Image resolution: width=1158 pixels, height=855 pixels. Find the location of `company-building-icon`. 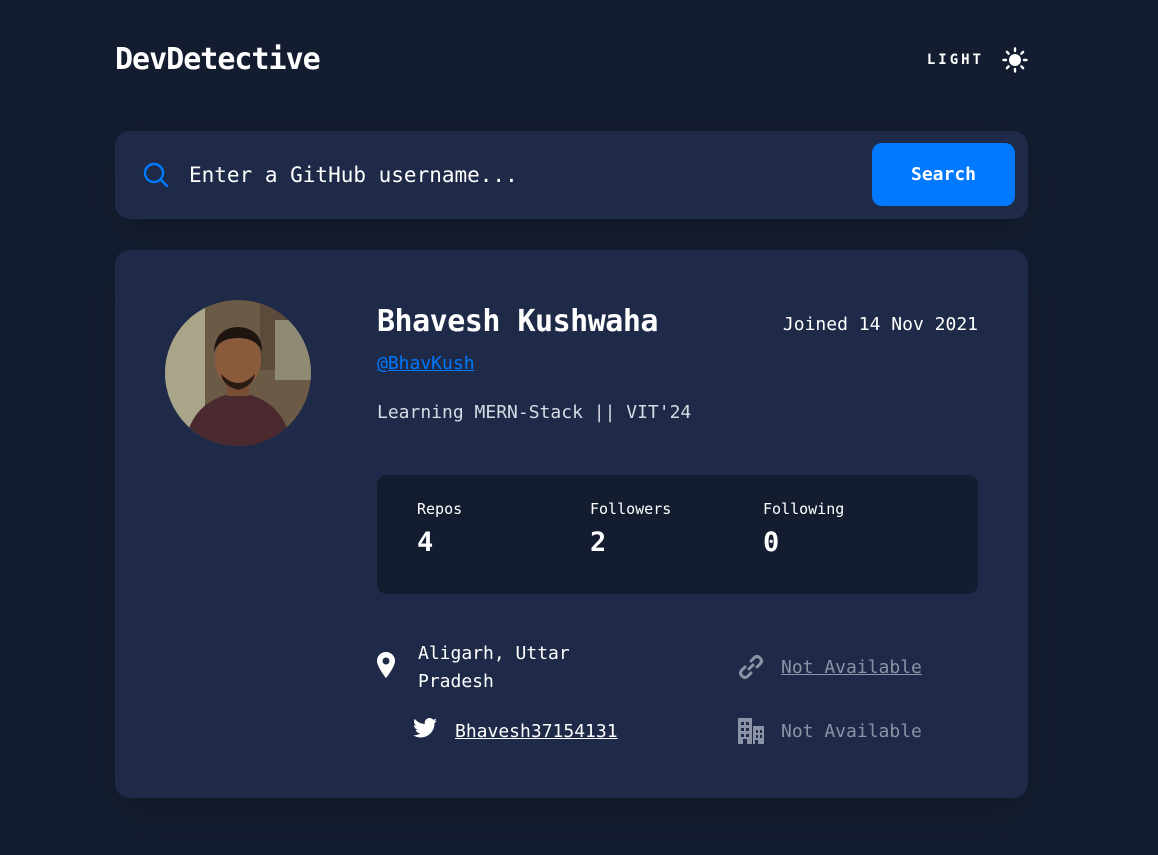

company-building-icon is located at coordinates (751, 731).